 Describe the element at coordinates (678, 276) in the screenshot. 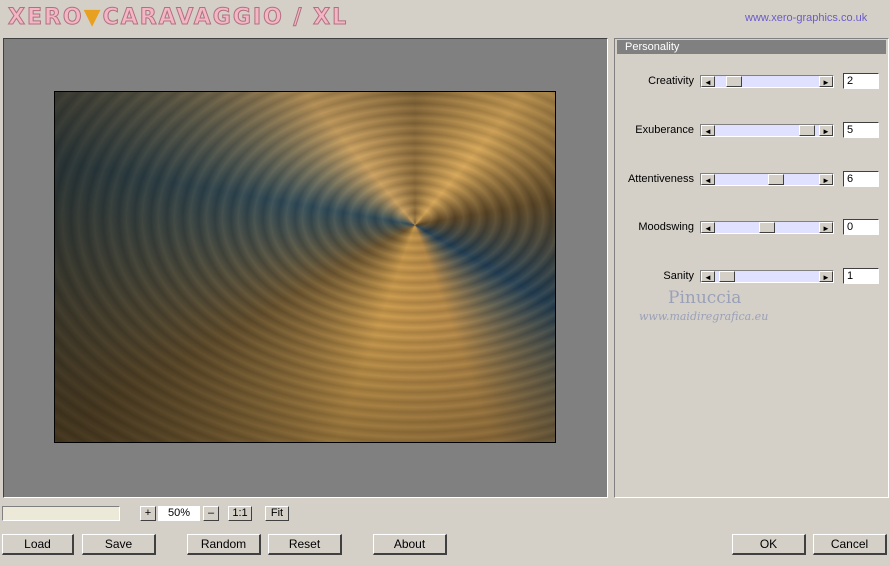

I see `slider-label: Sanity` at that location.